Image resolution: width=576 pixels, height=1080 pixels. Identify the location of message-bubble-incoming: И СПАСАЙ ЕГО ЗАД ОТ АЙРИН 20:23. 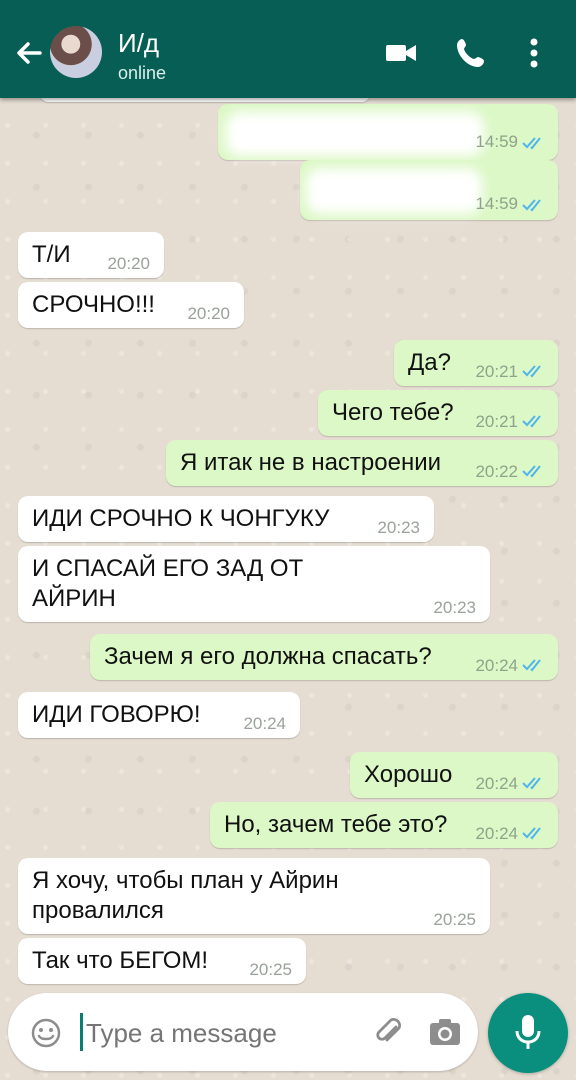
(254, 584).